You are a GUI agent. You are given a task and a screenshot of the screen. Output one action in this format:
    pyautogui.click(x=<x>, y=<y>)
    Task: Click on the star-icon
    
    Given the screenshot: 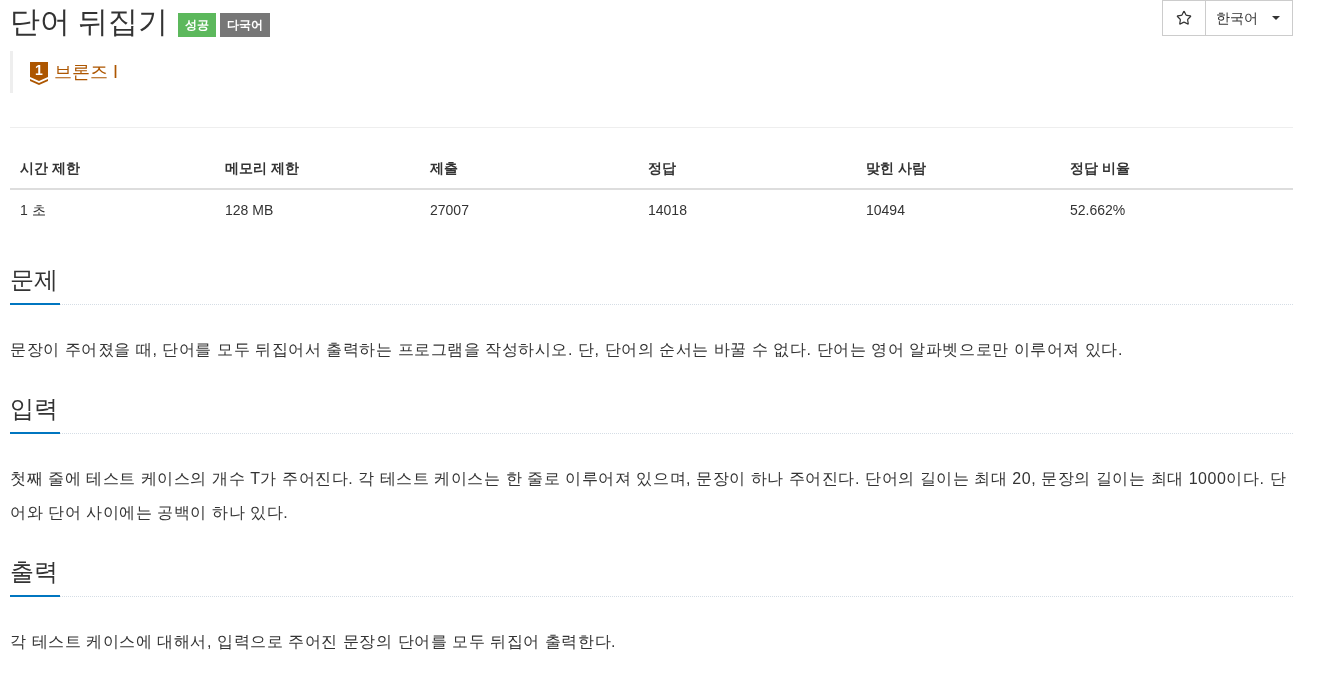 What is the action you would take?
    pyautogui.click(x=1184, y=18)
    